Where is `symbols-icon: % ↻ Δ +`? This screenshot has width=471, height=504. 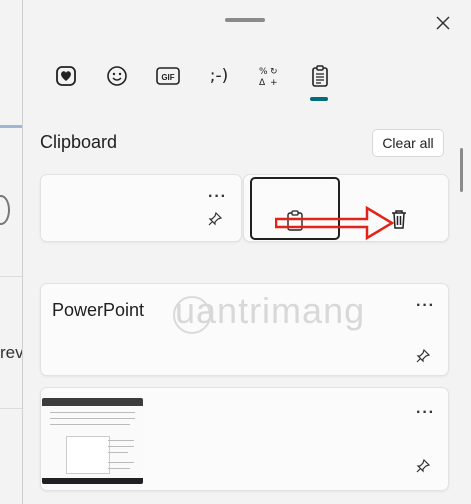 symbols-icon: % ↻ Δ + is located at coordinates (268, 77).